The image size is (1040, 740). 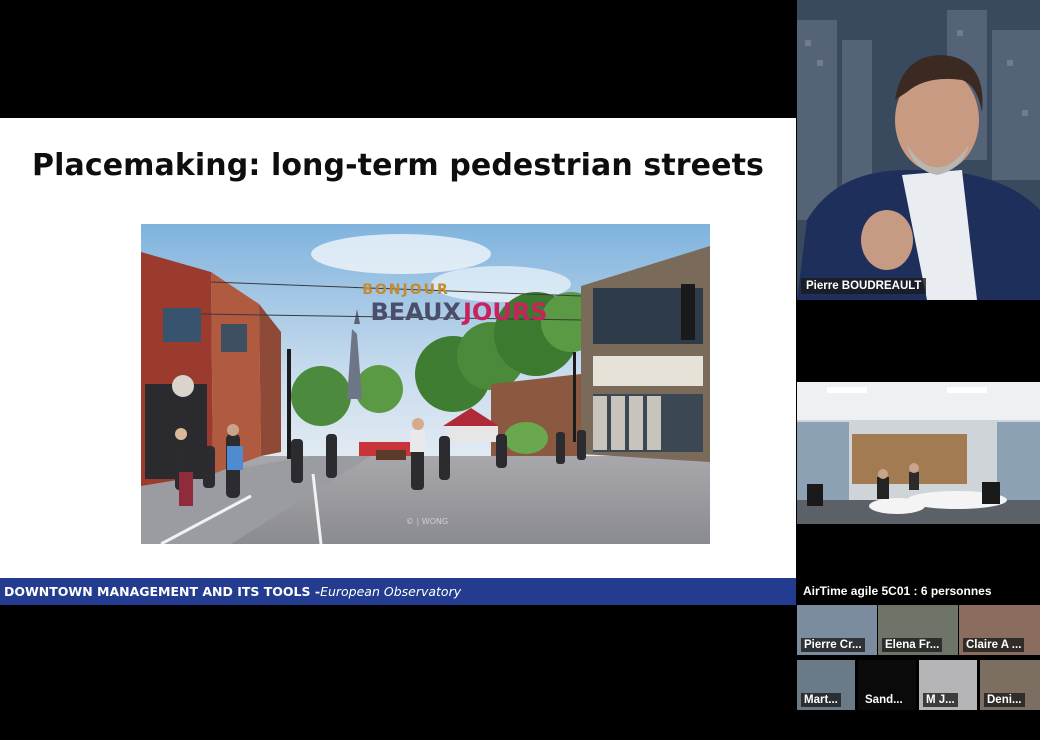 I want to click on speaker-video-tile: Pierre BOUDREAULT, so click(x=918, y=150).